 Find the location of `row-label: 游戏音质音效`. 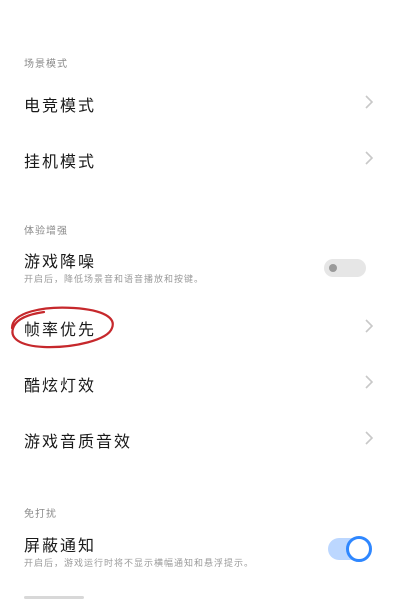

row-label: 游戏音质音效 is located at coordinates (78, 441).